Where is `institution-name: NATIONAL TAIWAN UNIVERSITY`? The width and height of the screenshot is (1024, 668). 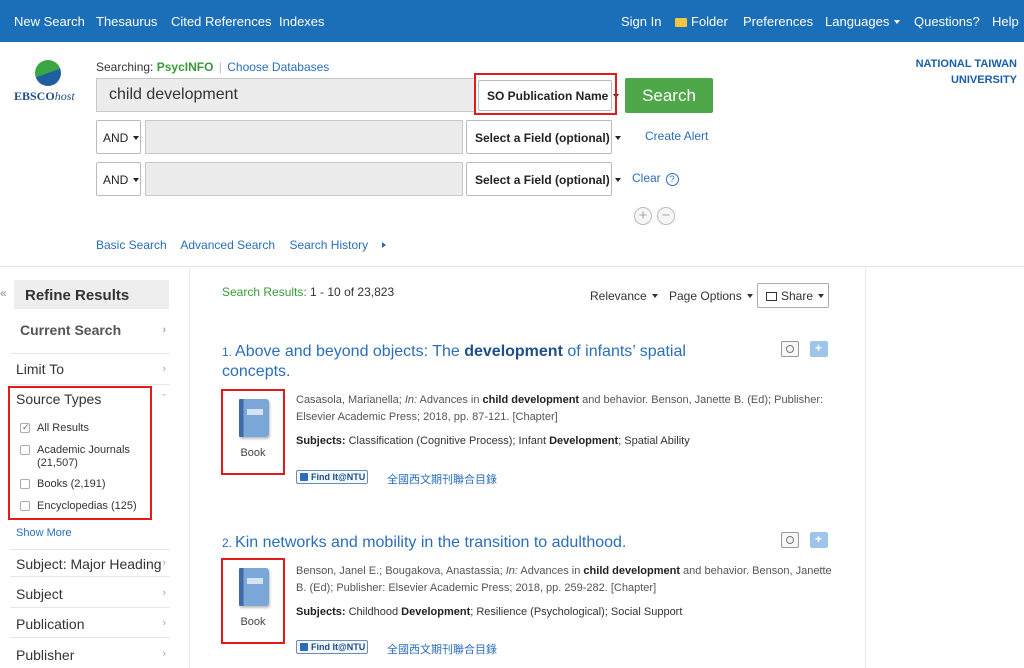 institution-name: NATIONAL TAIWAN UNIVERSITY is located at coordinates (966, 72).